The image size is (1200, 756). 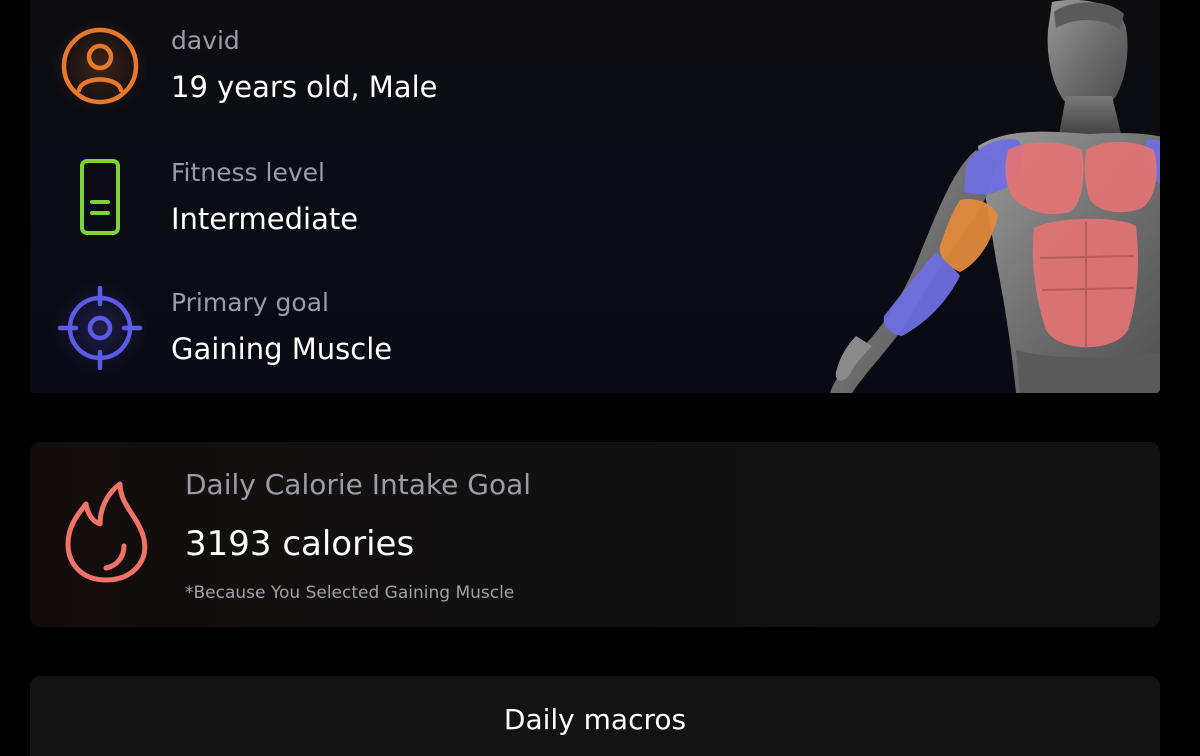 I want to click on fitness-level-value: Intermediate, so click(x=265, y=219).